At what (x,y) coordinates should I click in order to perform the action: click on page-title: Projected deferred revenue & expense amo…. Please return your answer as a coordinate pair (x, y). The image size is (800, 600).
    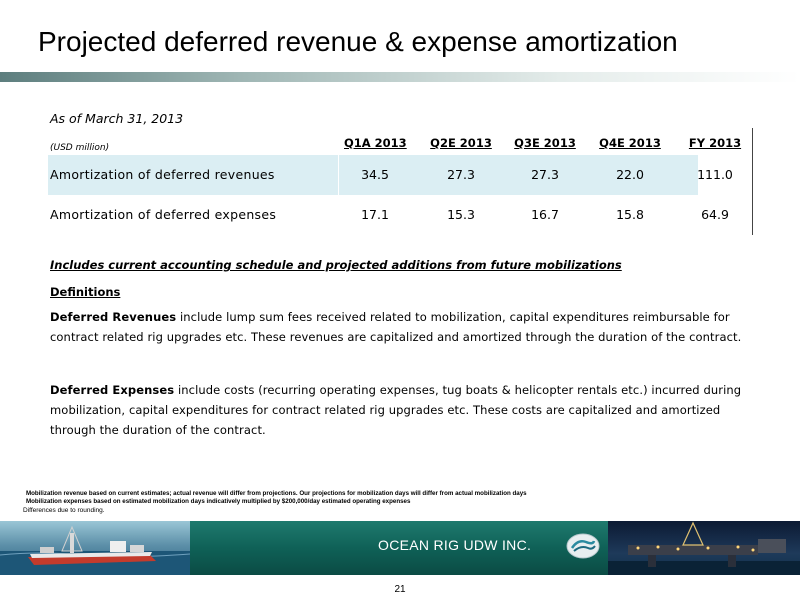
    Looking at the image, I should click on (358, 41).